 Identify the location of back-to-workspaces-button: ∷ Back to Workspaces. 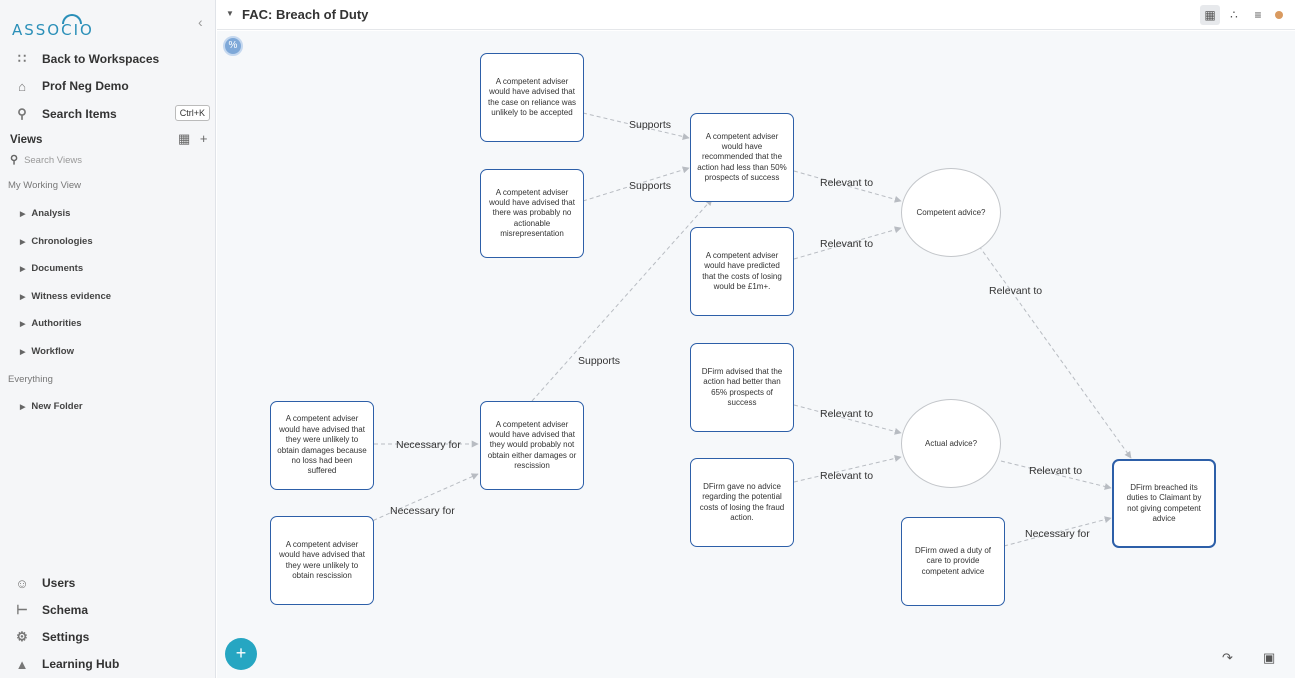
(108, 59).